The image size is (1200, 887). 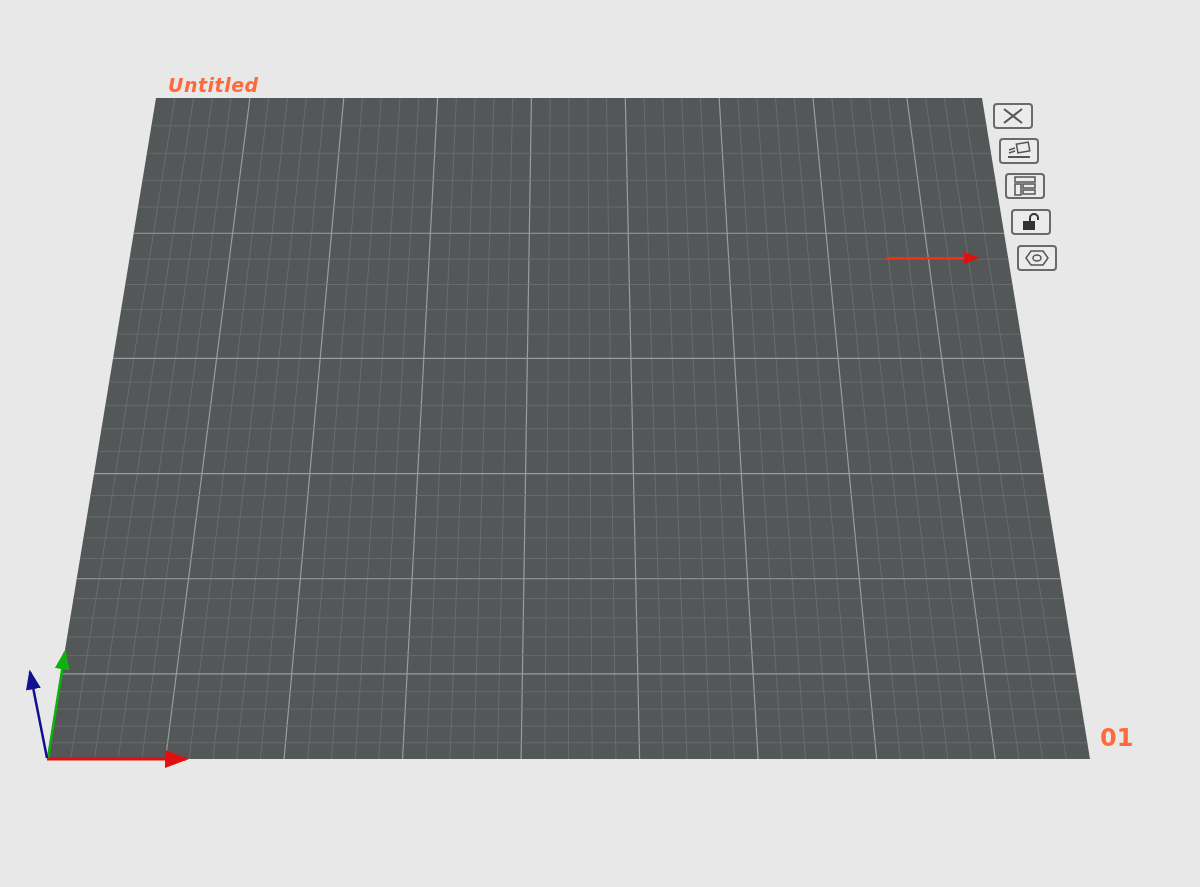 I want to click on plate-number: 01, so click(x=1117, y=738).